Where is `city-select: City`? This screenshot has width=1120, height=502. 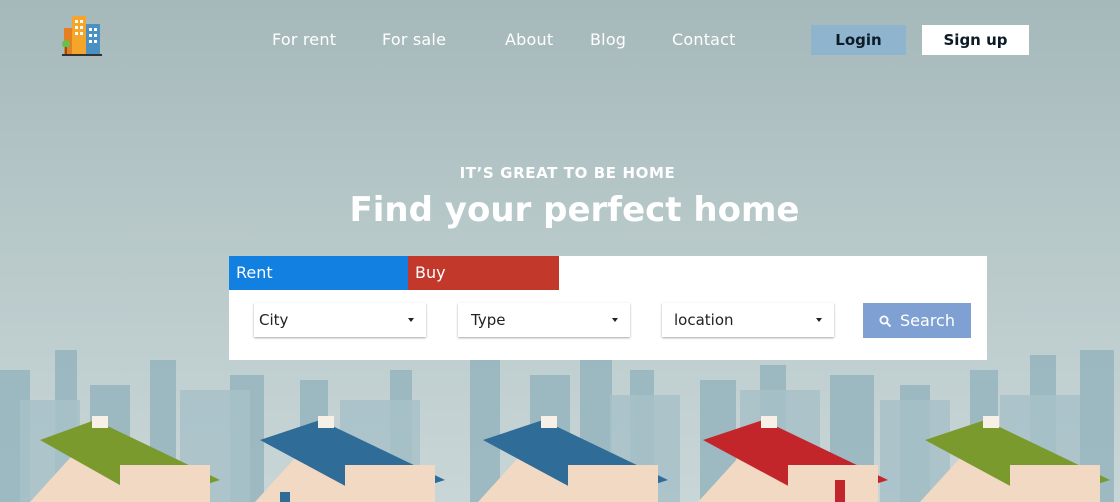 city-select: City is located at coordinates (340, 320).